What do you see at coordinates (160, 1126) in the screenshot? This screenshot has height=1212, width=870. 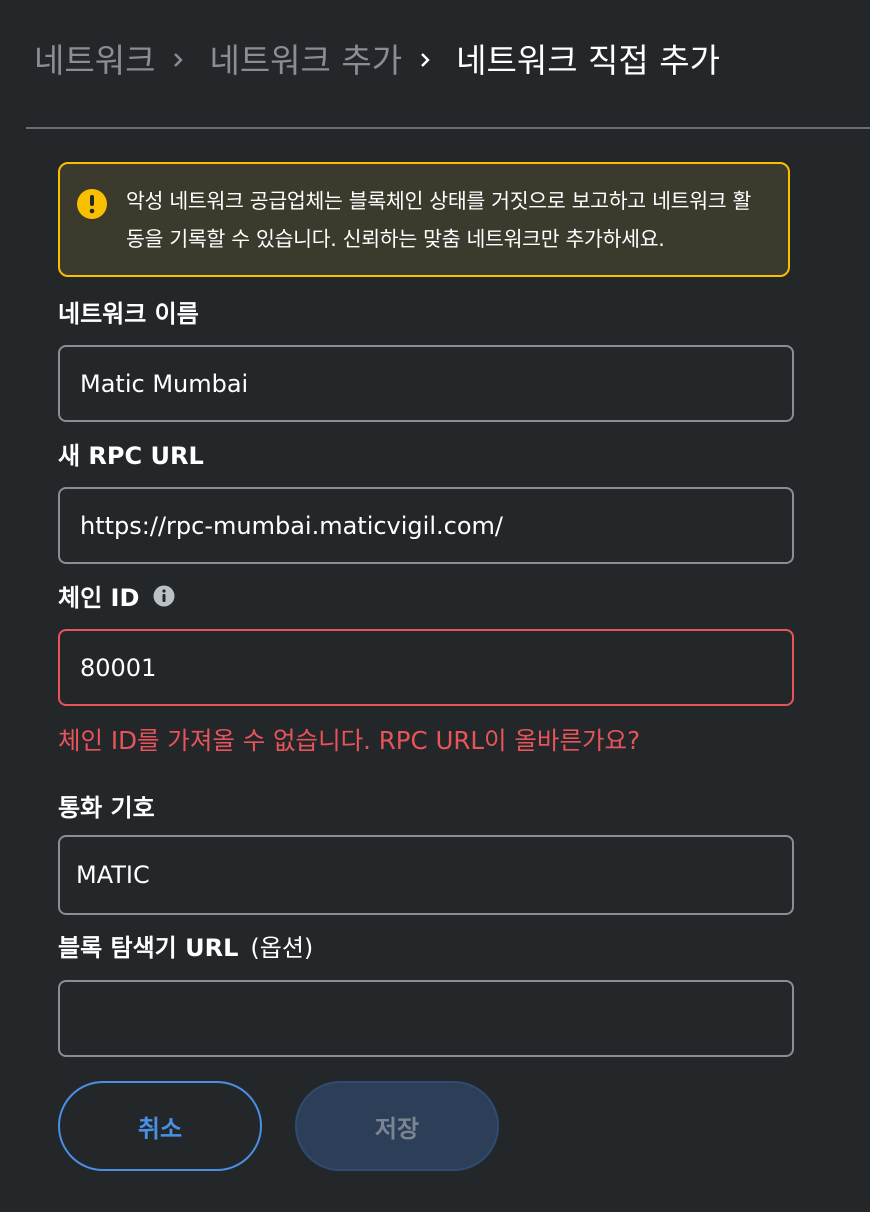 I see `cancel-button: 취소` at bounding box center [160, 1126].